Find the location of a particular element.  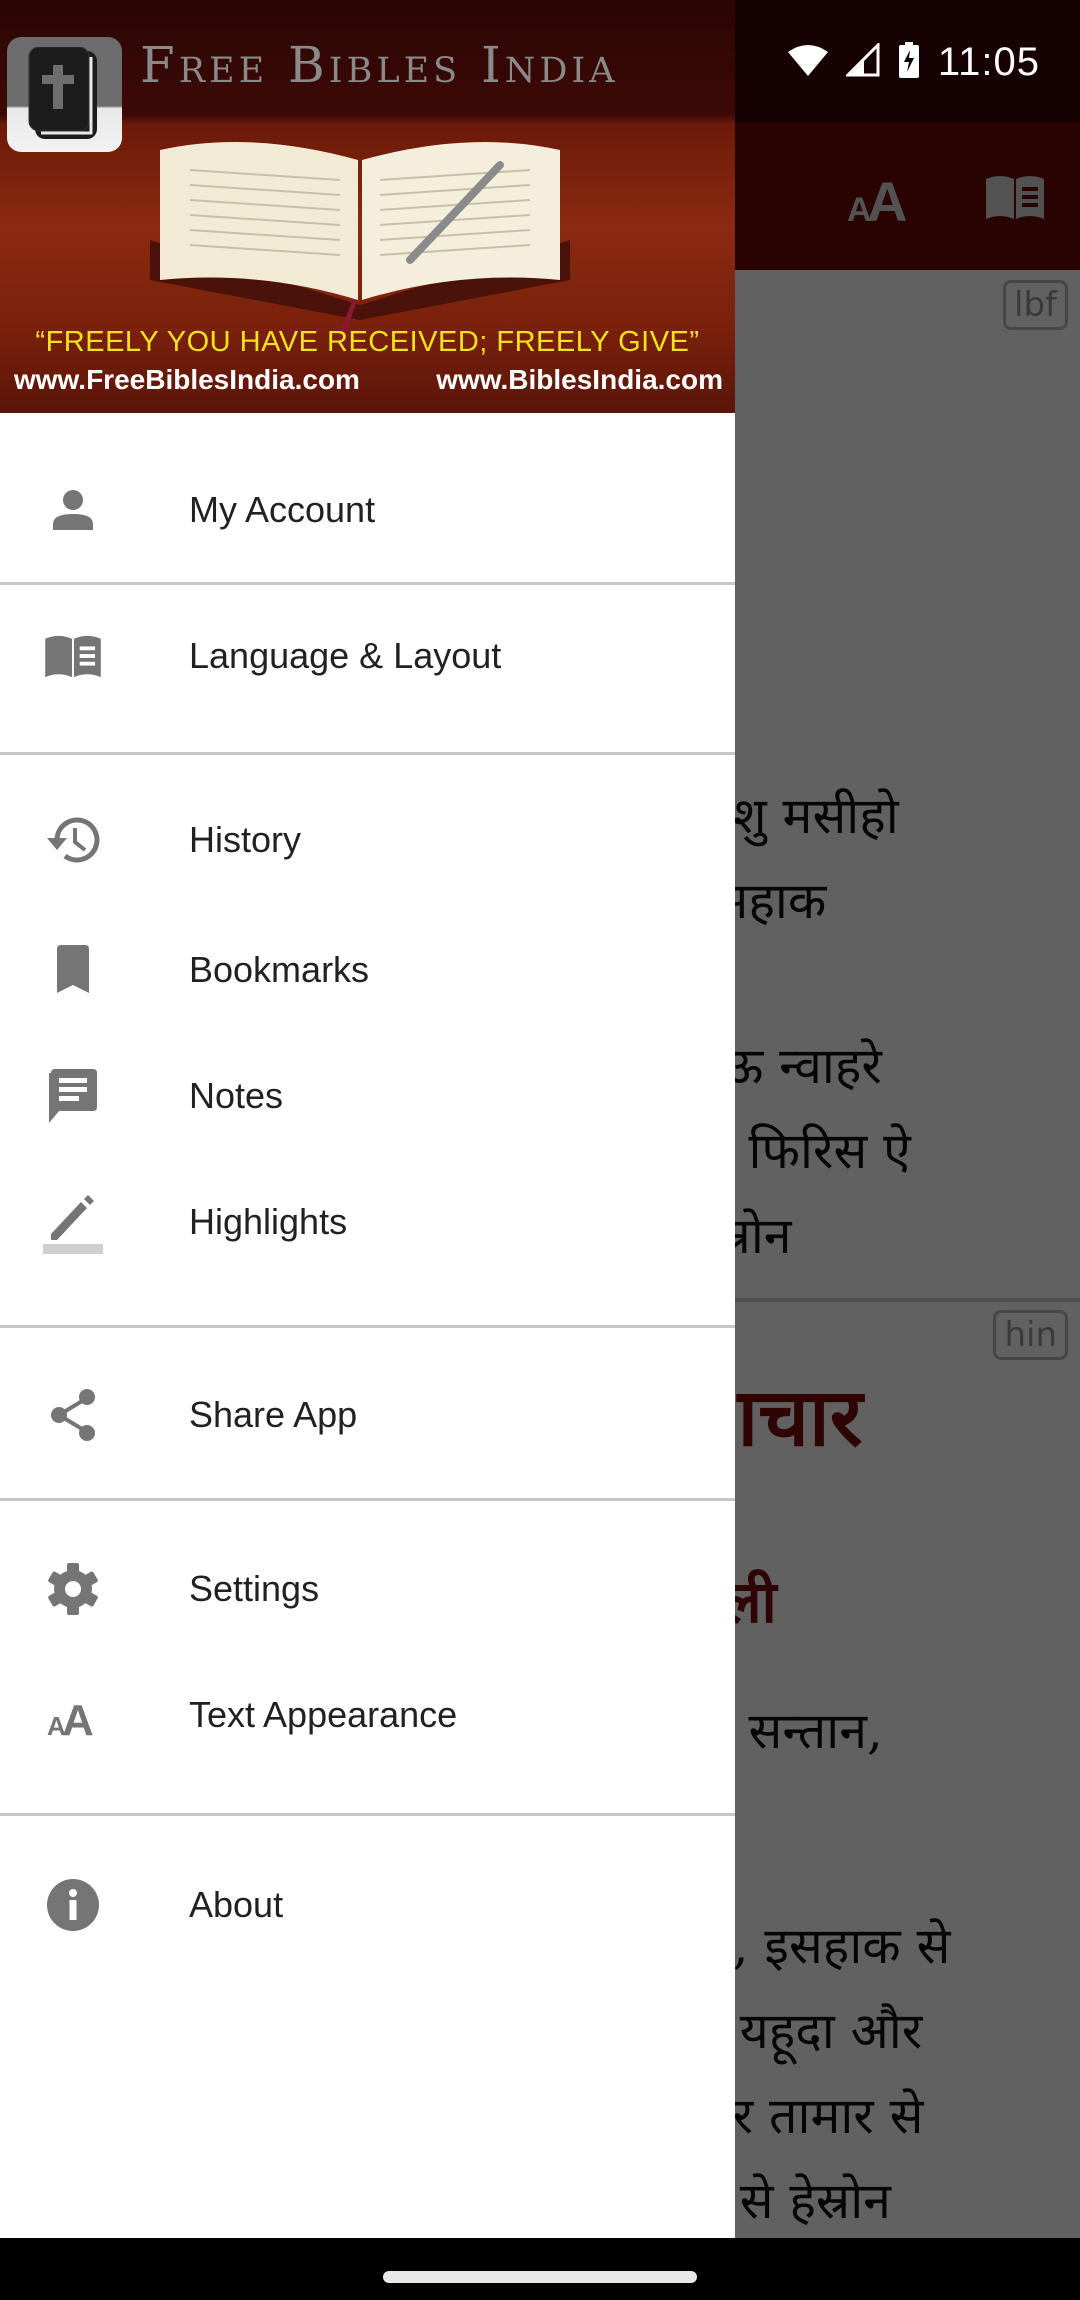

gear-icon is located at coordinates (73, 1589).